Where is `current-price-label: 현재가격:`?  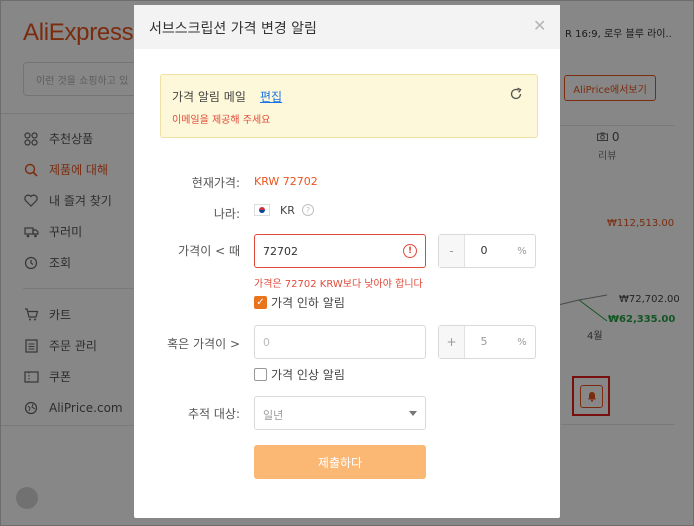
current-price-label: 현재가격: is located at coordinates (215, 183).